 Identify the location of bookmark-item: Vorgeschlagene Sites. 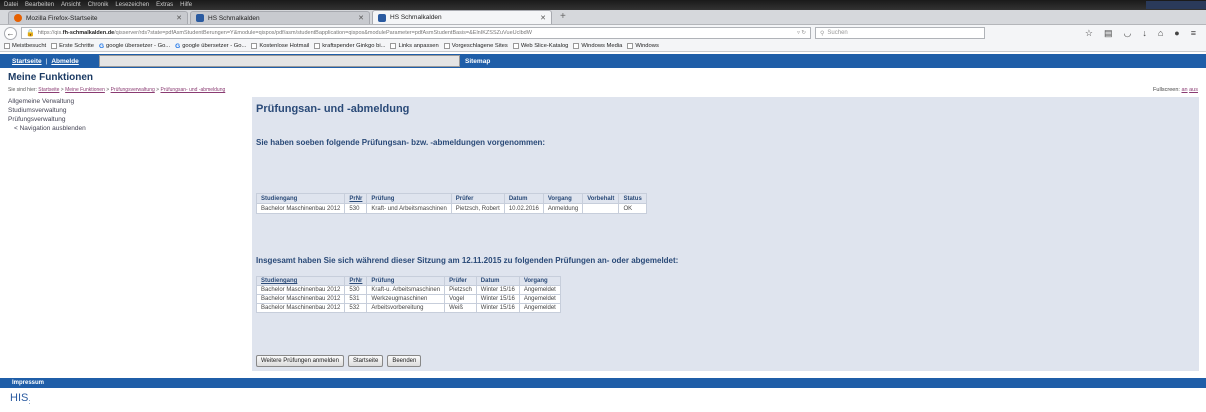
(475, 46).